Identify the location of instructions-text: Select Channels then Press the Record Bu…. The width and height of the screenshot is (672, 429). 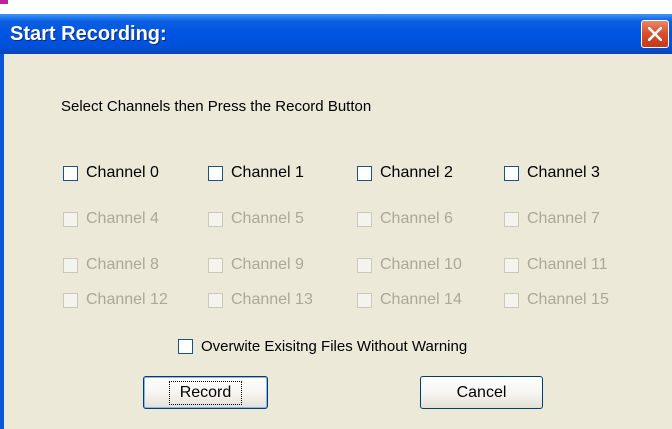
(216, 106).